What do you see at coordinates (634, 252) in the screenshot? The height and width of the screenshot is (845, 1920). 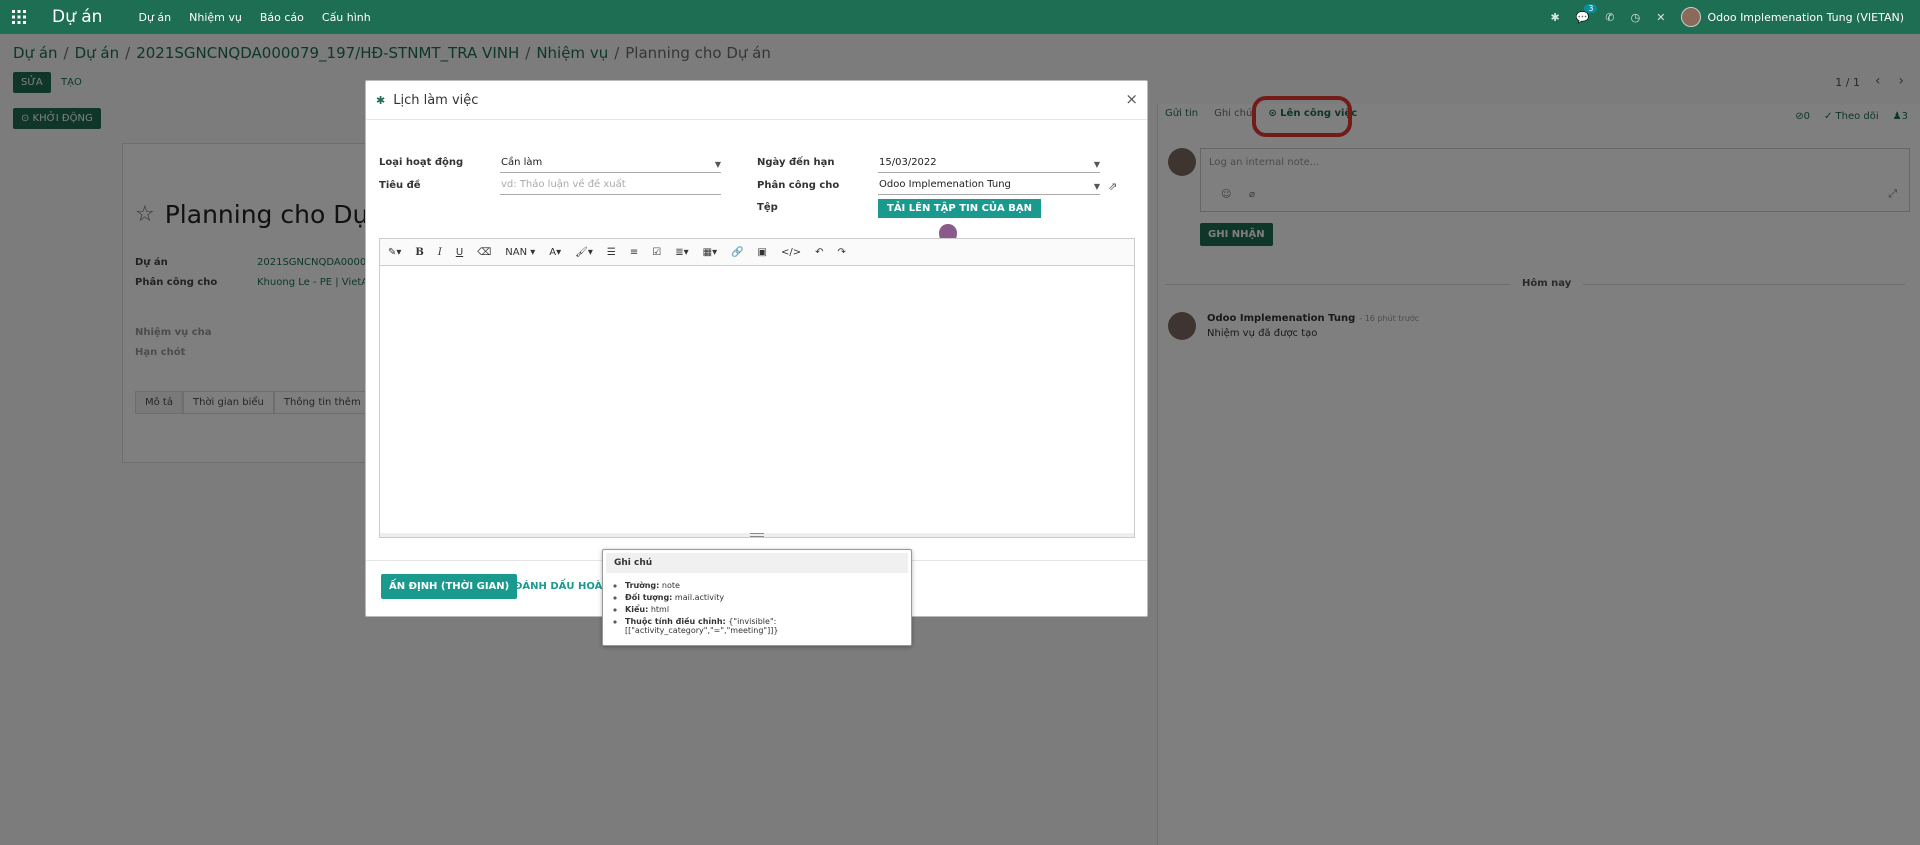 I see `ordered-list-icon: ≡` at bounding box center [634, 252].